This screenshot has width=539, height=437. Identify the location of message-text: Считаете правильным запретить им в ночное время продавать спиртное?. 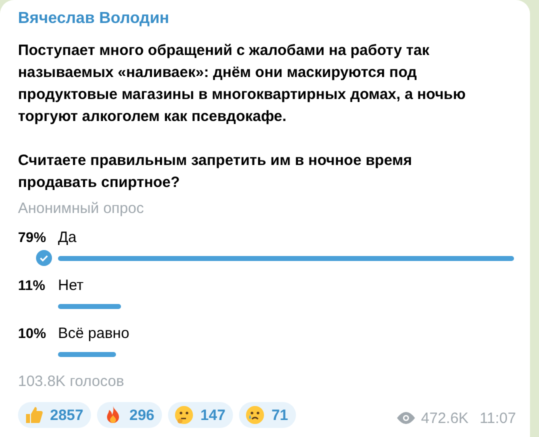
(215, 172).